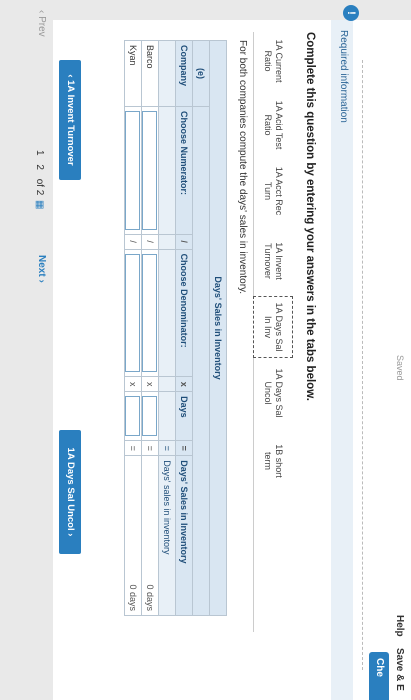  I want to click on header-days: Days, so click(184, 416).